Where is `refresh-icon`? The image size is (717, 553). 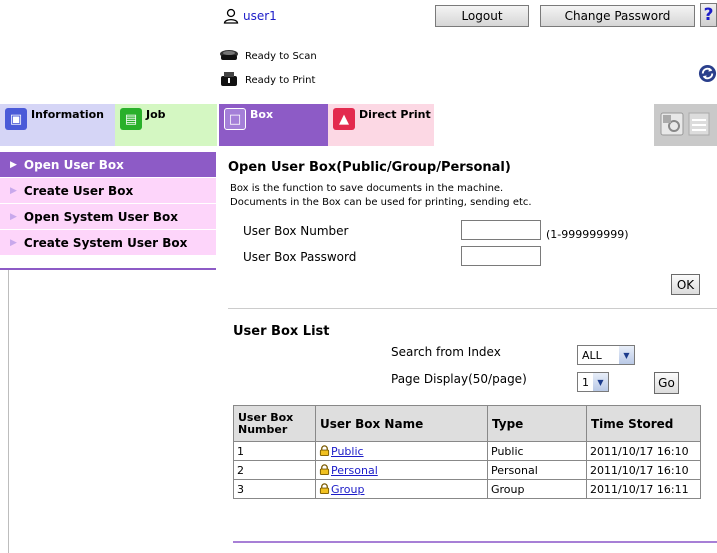 refresh-icon is located at coordinates (707, 73).